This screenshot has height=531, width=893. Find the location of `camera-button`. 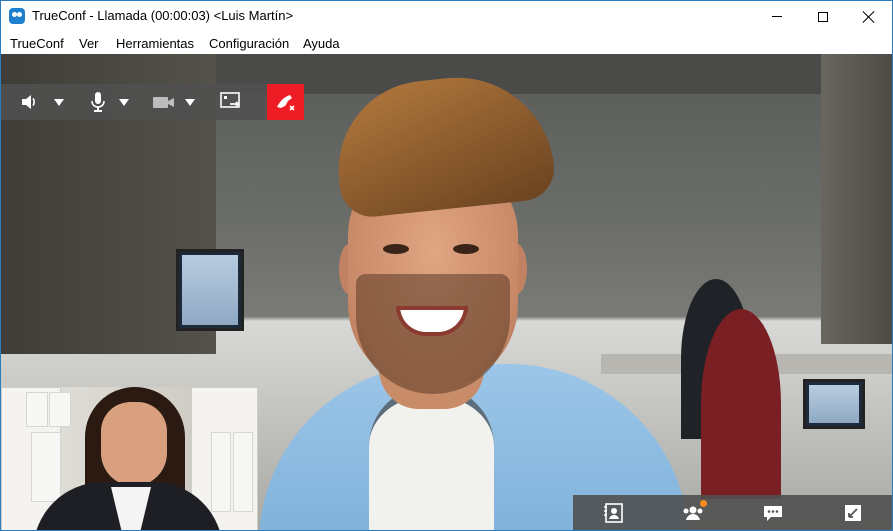

camera-button is located at coordinates (164, 102).